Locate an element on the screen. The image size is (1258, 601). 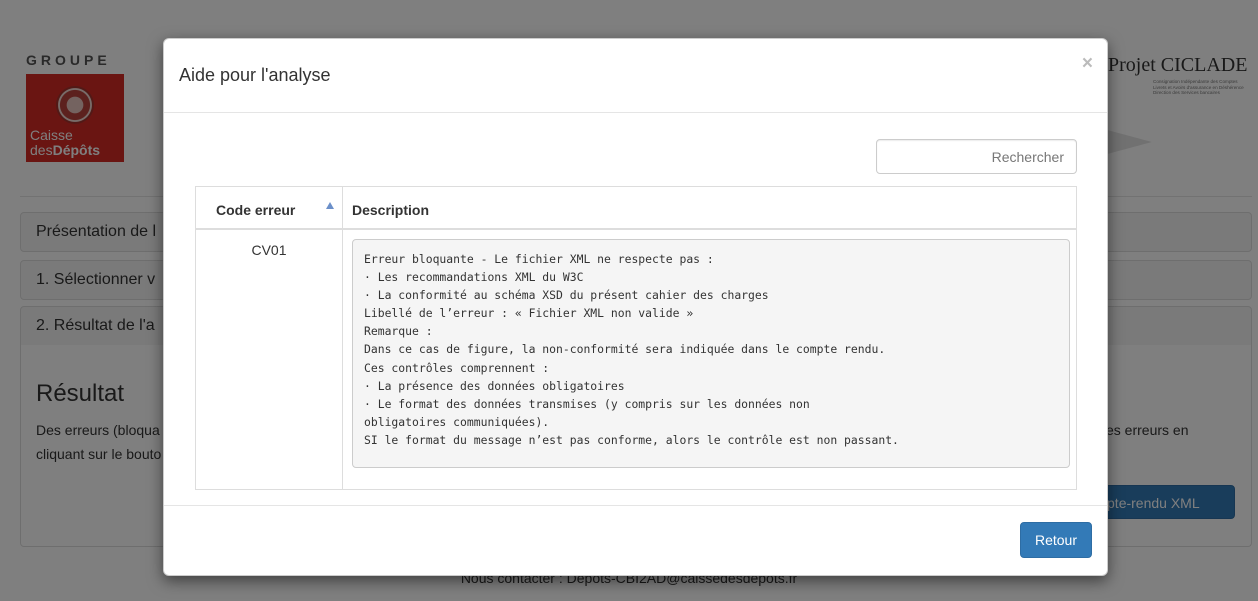
sort-ascending-icon is located at coordinates (330, 205).